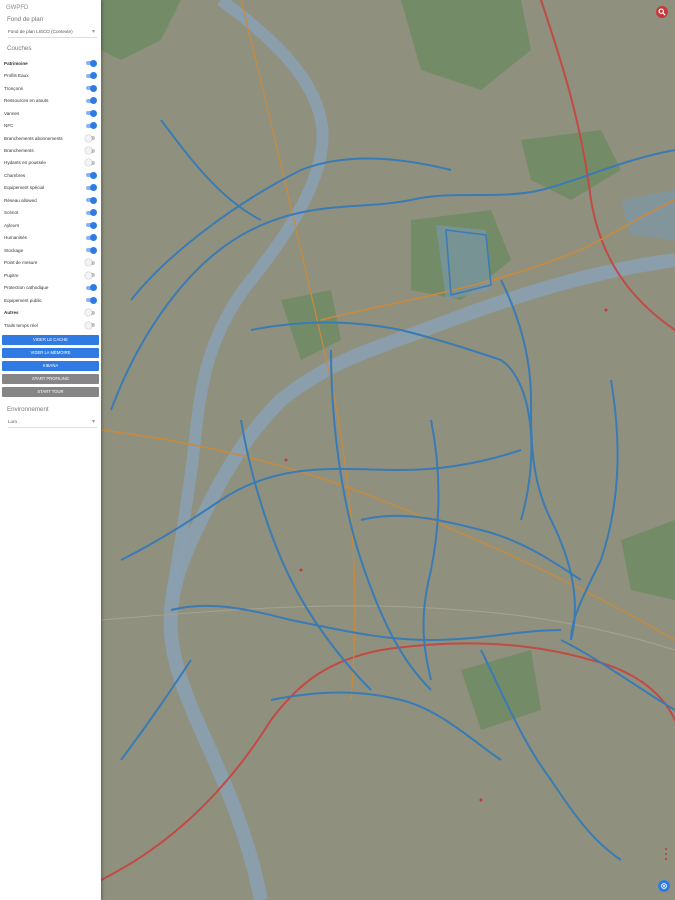  What do you see at coordinates (50, 312) in the screenshot?
I see `layer-row: Autres` at bounding box center [50, 312].